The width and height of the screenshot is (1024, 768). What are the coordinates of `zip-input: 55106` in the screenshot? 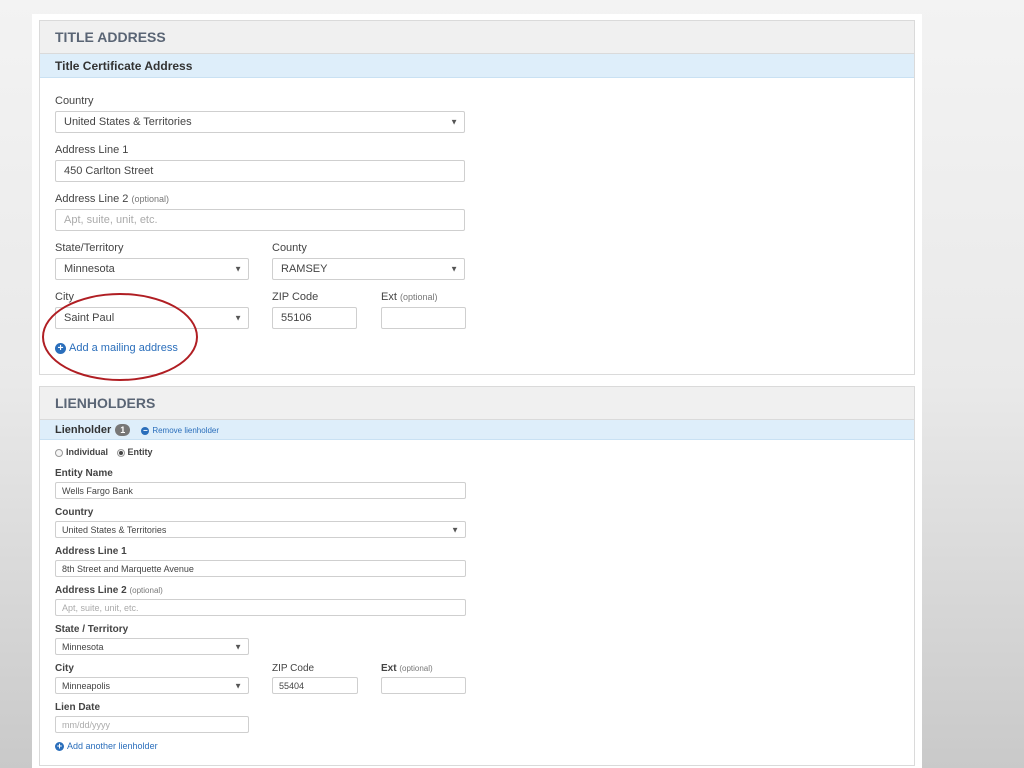 It's located at (314, 318).